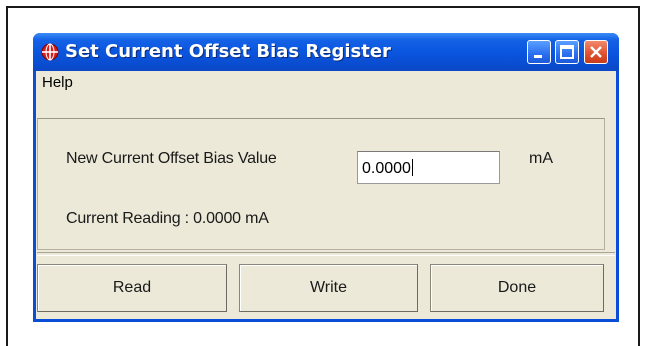 Image resolution: width=650 pixels, height=346 pixels. I want to click on read-button: Read, so click(132, 288).